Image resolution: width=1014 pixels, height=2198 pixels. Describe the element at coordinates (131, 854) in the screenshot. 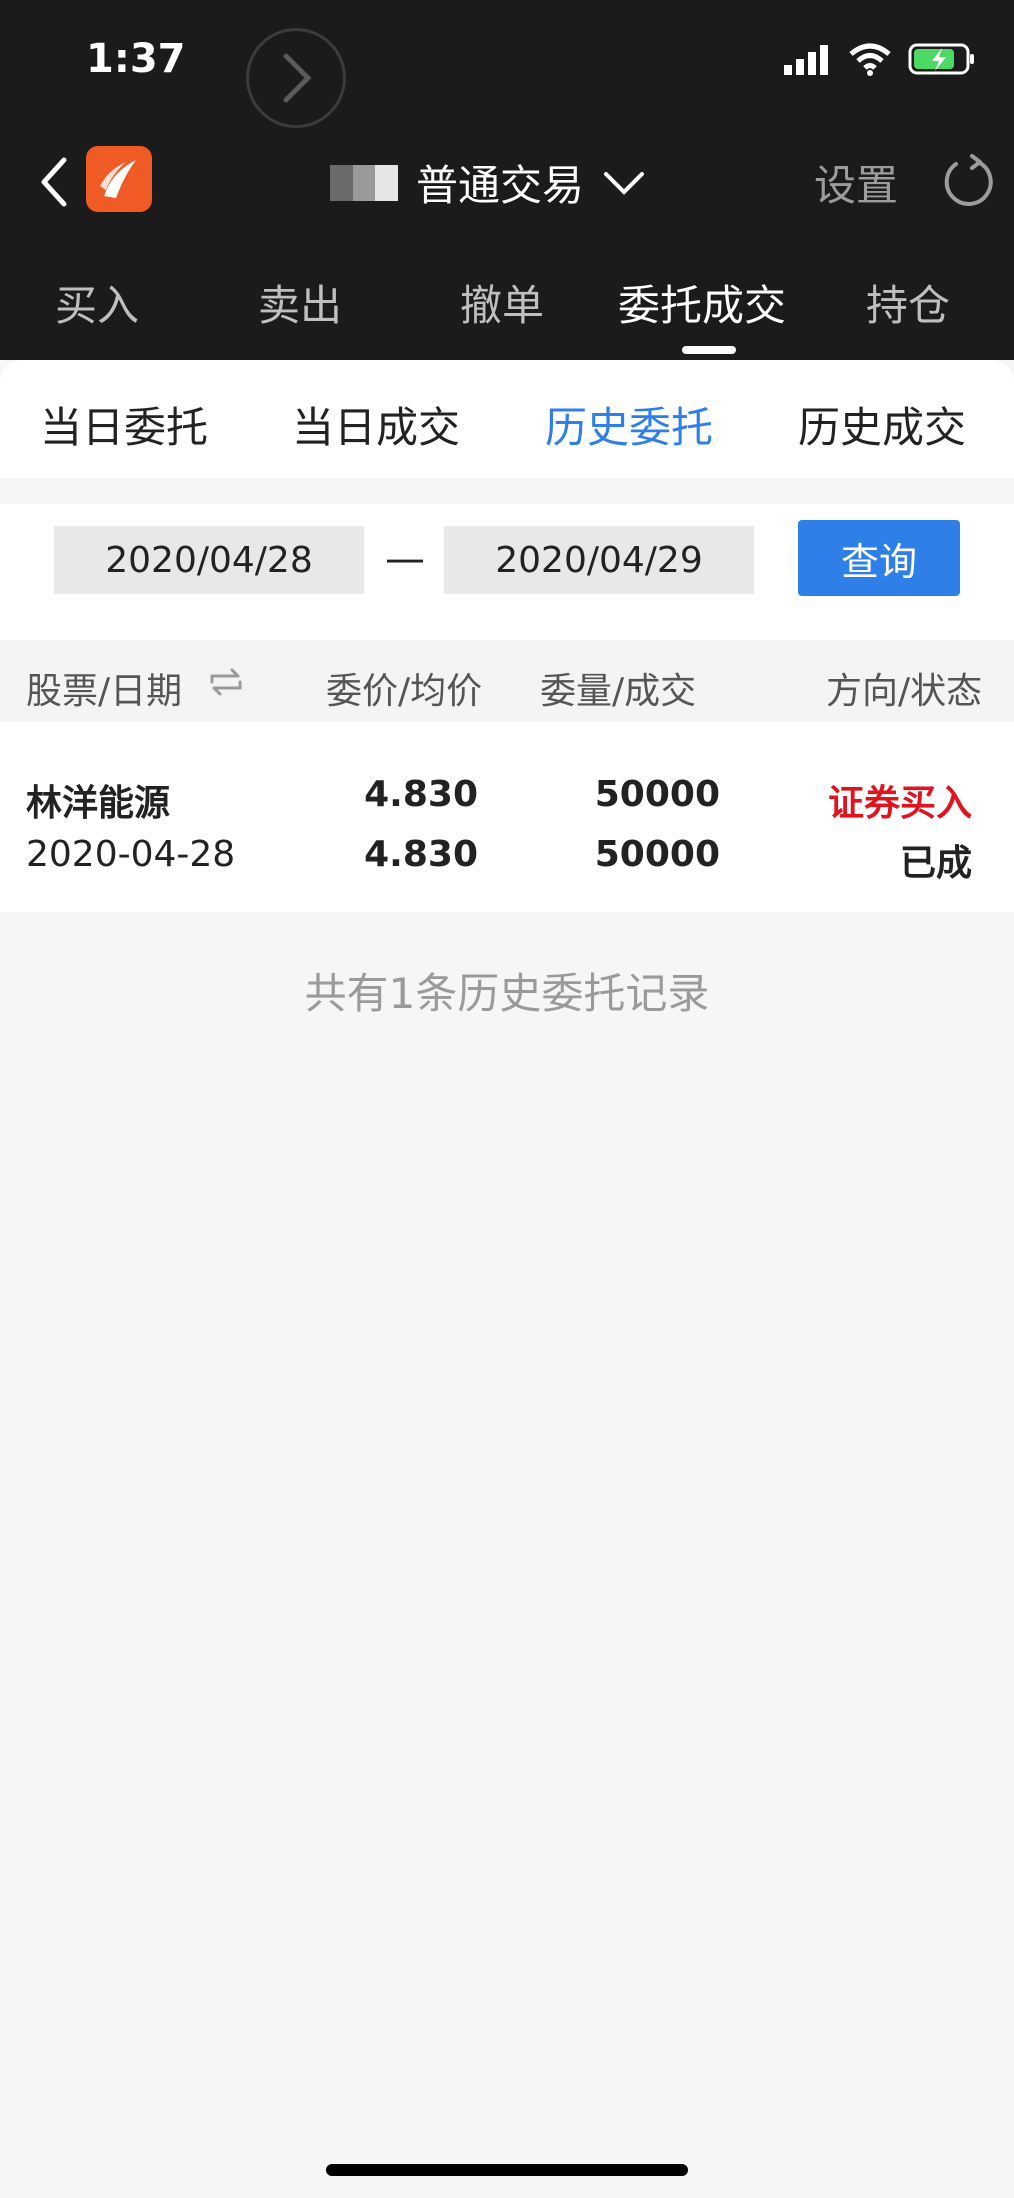

I see `order-date: 2020-04-28` at that location.